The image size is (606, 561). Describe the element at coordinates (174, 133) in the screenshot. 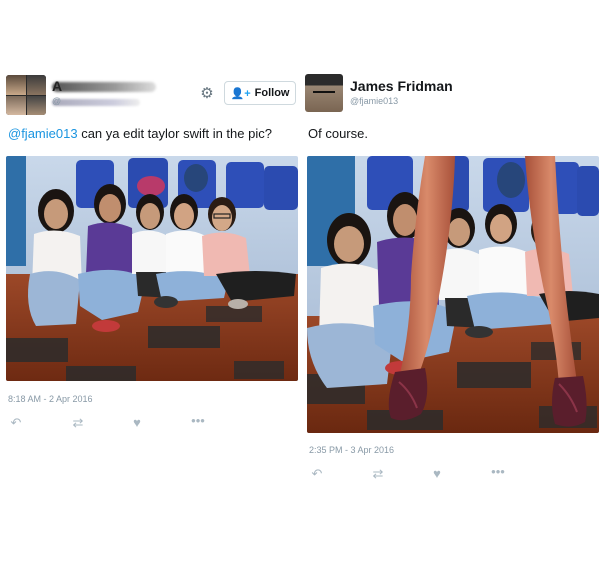

I see `tweet-body: can ya edit taylor swift in the pic?` at that location.